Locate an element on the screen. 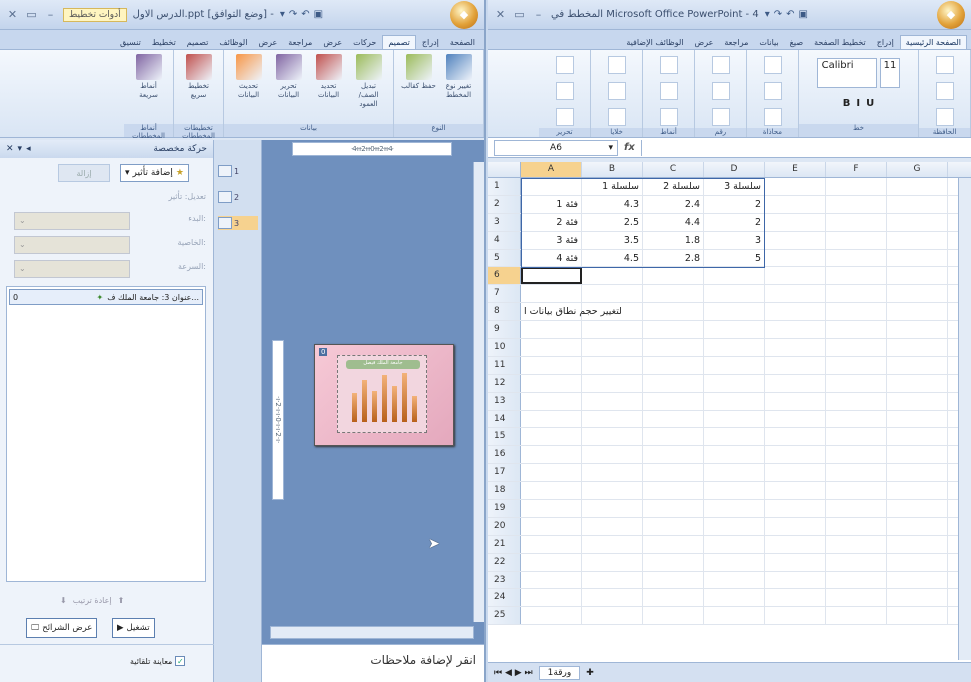 Image resolution: width=971 pixels, height=682 pixels. ribbon-button: تحرير البيانات is located at coordinates (289, 89).